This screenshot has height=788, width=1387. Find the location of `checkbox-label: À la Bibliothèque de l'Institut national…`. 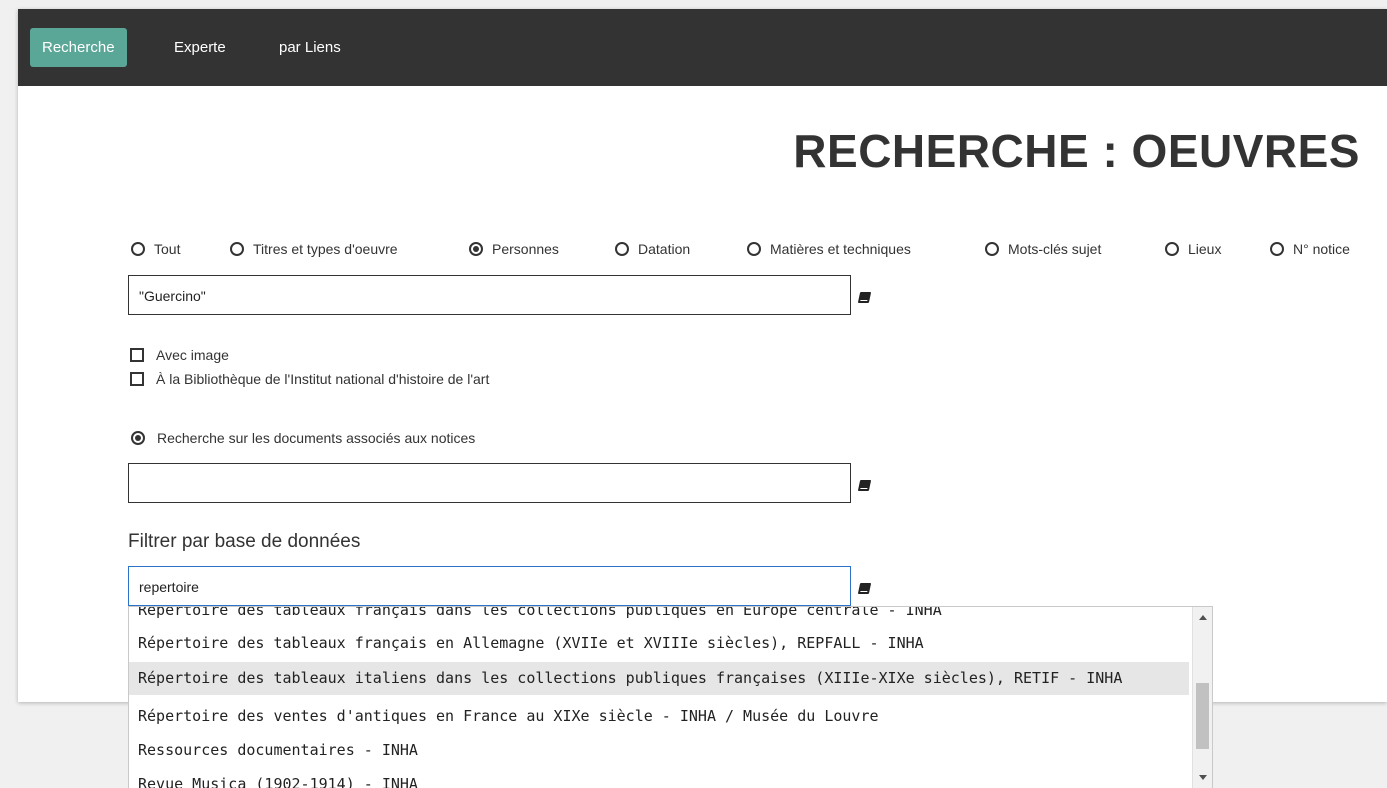

checkbox-label: À la Bibliothèque de l'Institut national… is located at coordinates (323, 379).